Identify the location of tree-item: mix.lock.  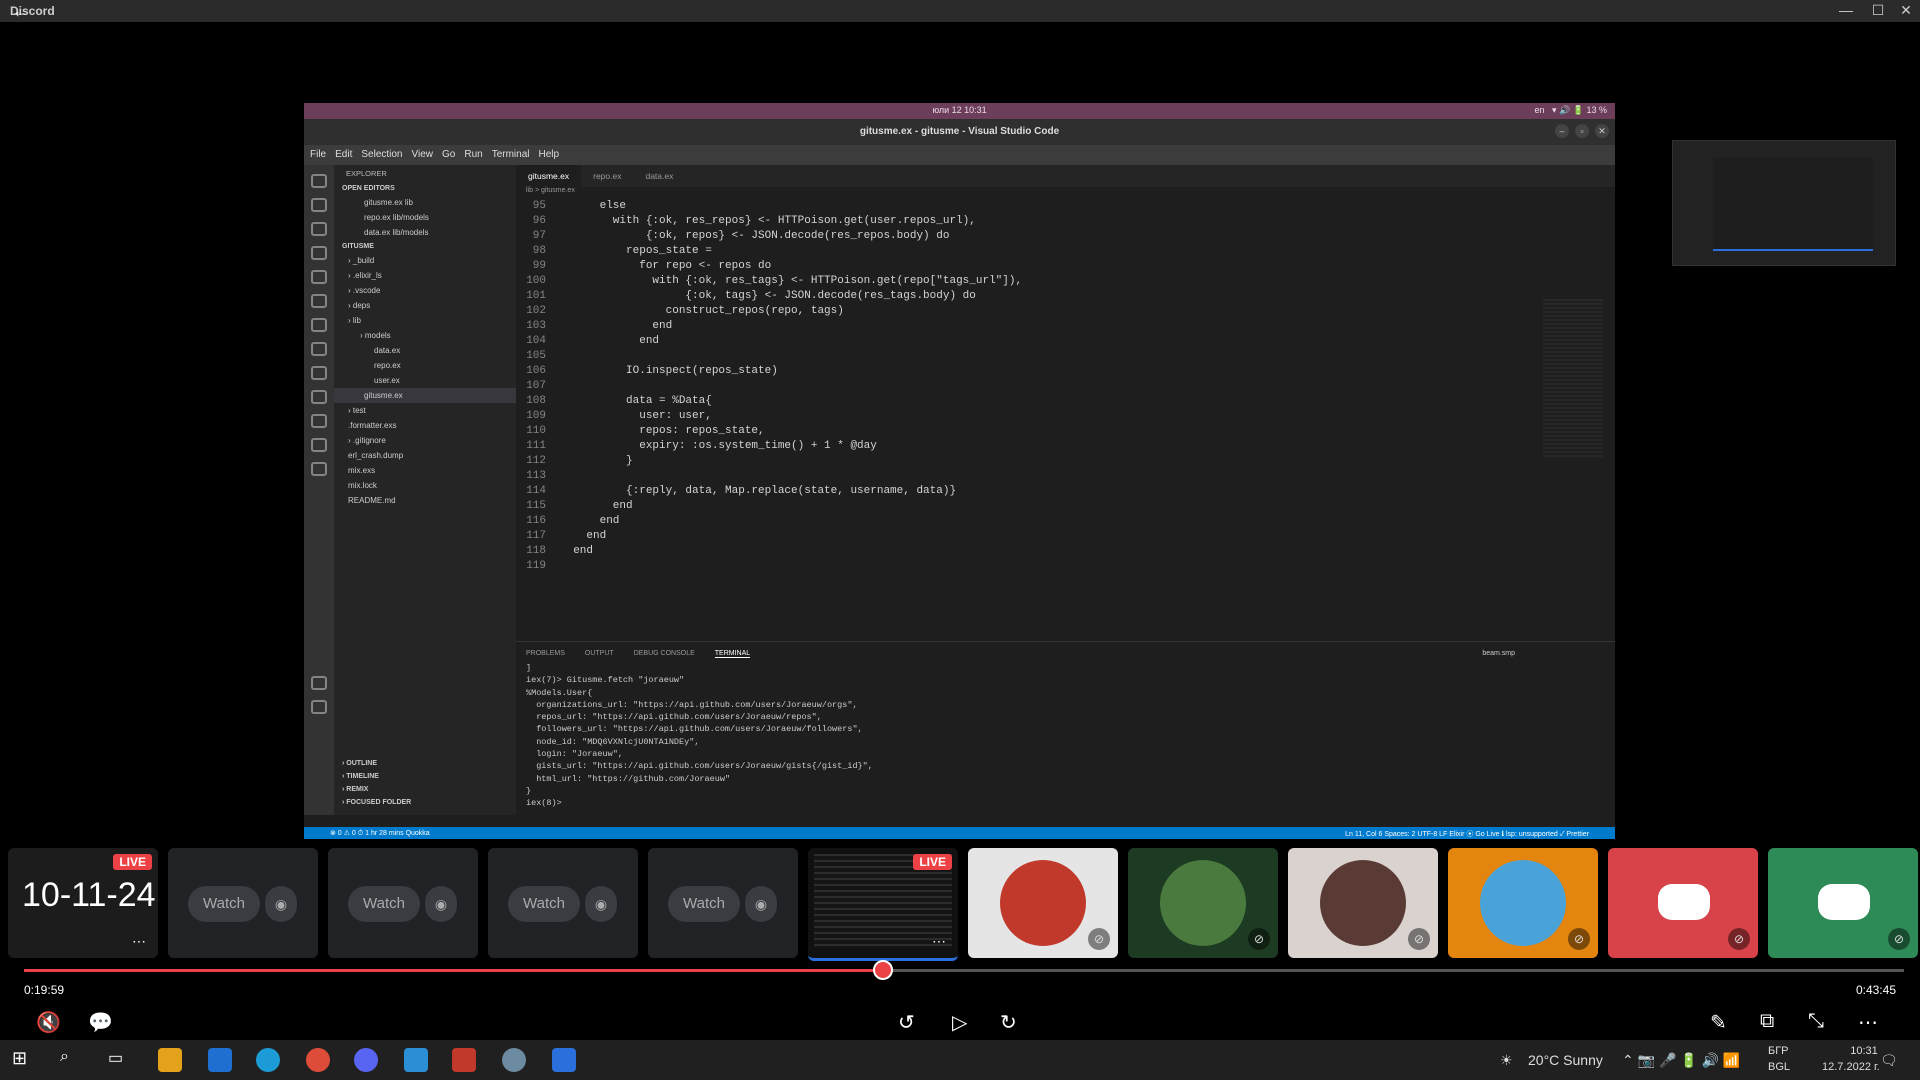
(425, 485).